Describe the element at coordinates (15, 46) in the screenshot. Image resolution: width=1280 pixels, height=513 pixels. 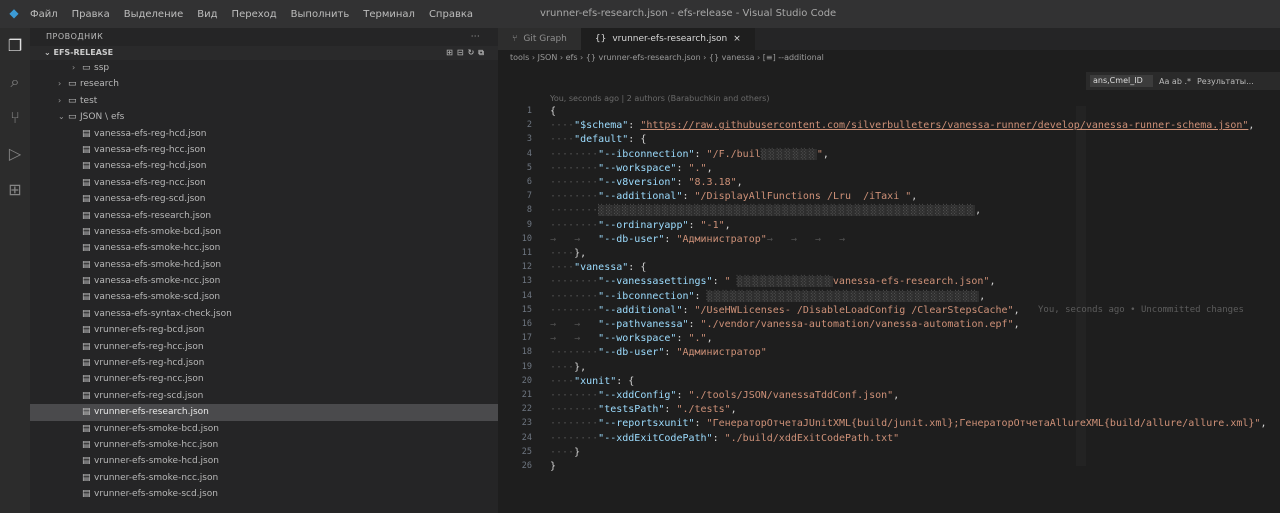
I see `explorer-icon: ❐` at that location.